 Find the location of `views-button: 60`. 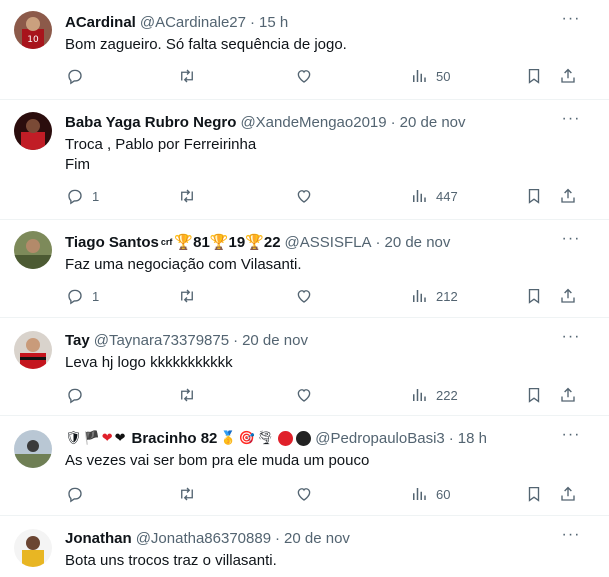

views-button: 60 is located at coordinates (430, 494).